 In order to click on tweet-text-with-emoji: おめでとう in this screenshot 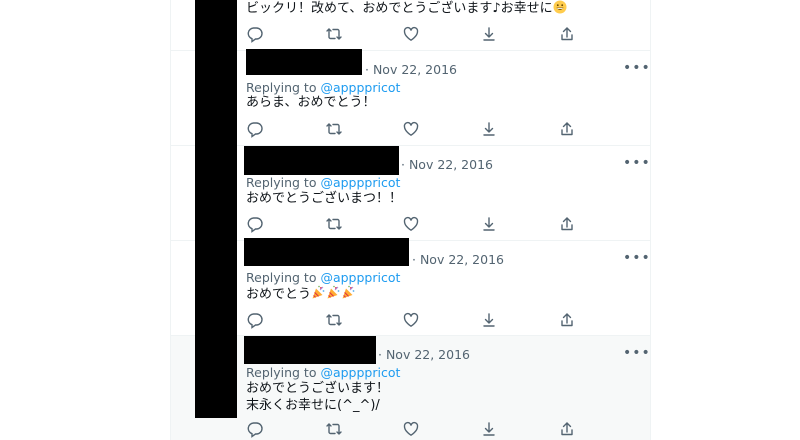, I will do `click(301, 295)`.